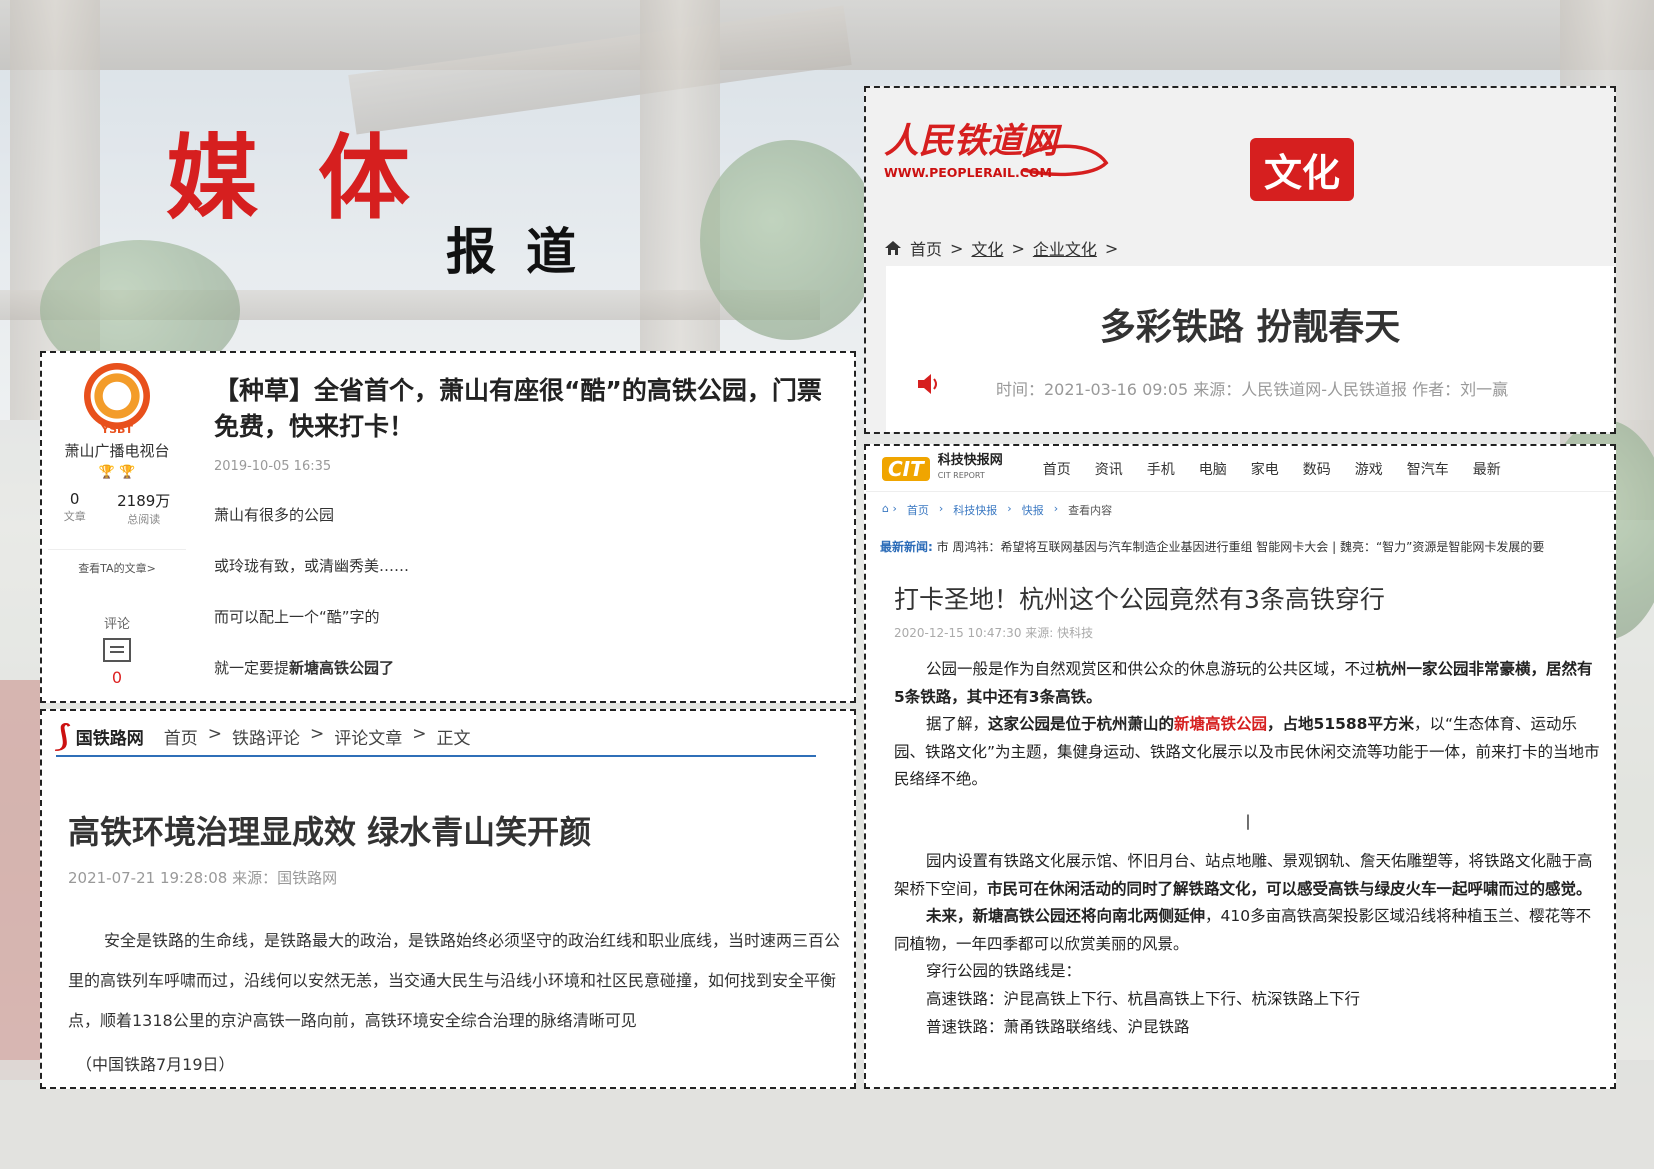 This screenshot has height=1169, width=1654. What do you see at coordinates (1058, 1026) in the screenshot?
I see `article-paragraph: 普速铁路：萧甬铁路联络线、沪昆铁路` at bounding box center [1058, 1026].